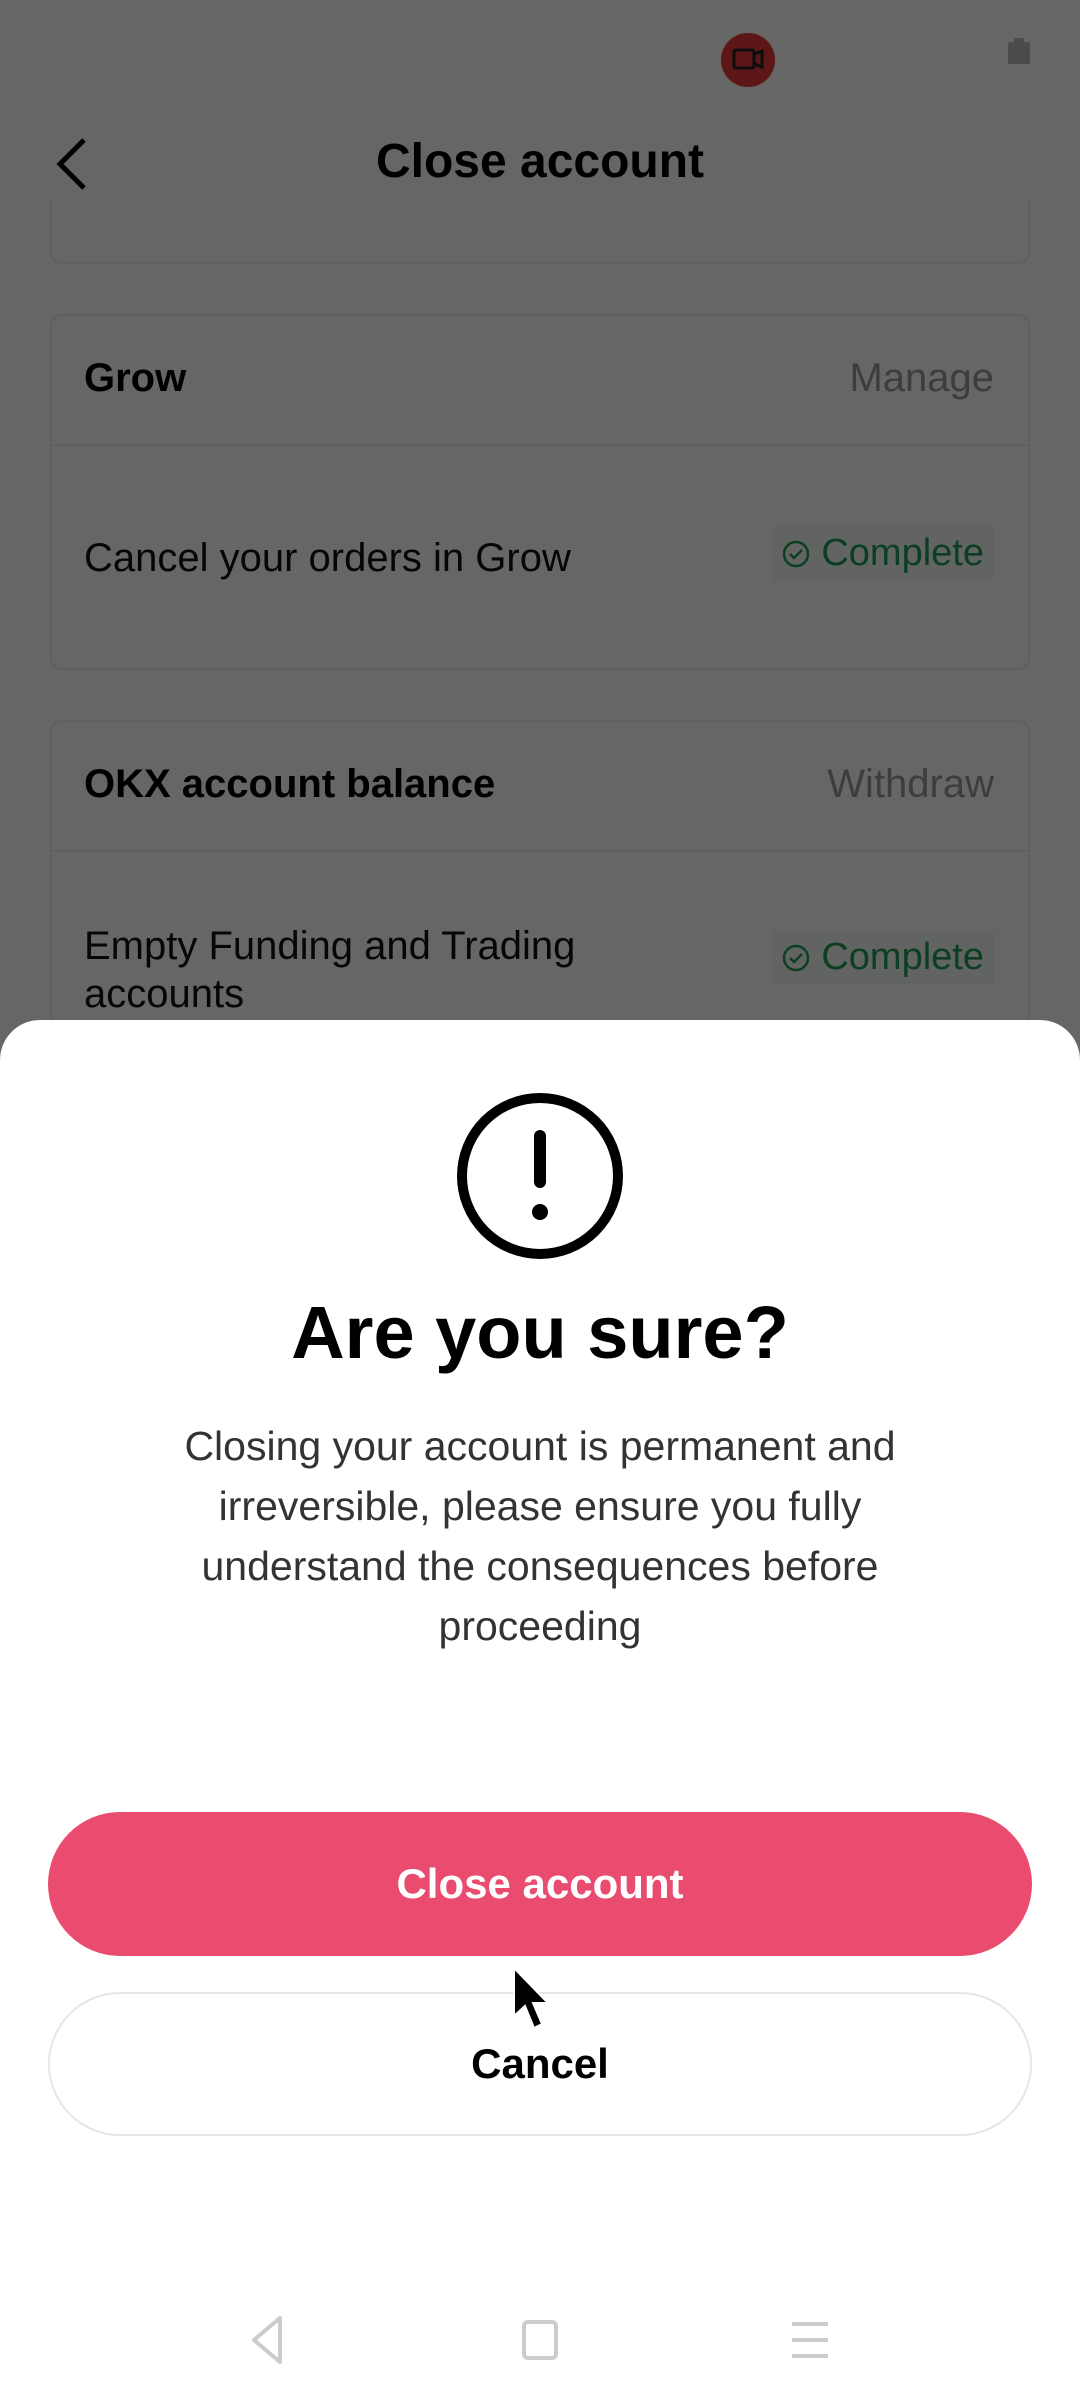  Describe the element at coordinates (810, 2340) in the screenshot. I see `menu-lines-icon` at that location.